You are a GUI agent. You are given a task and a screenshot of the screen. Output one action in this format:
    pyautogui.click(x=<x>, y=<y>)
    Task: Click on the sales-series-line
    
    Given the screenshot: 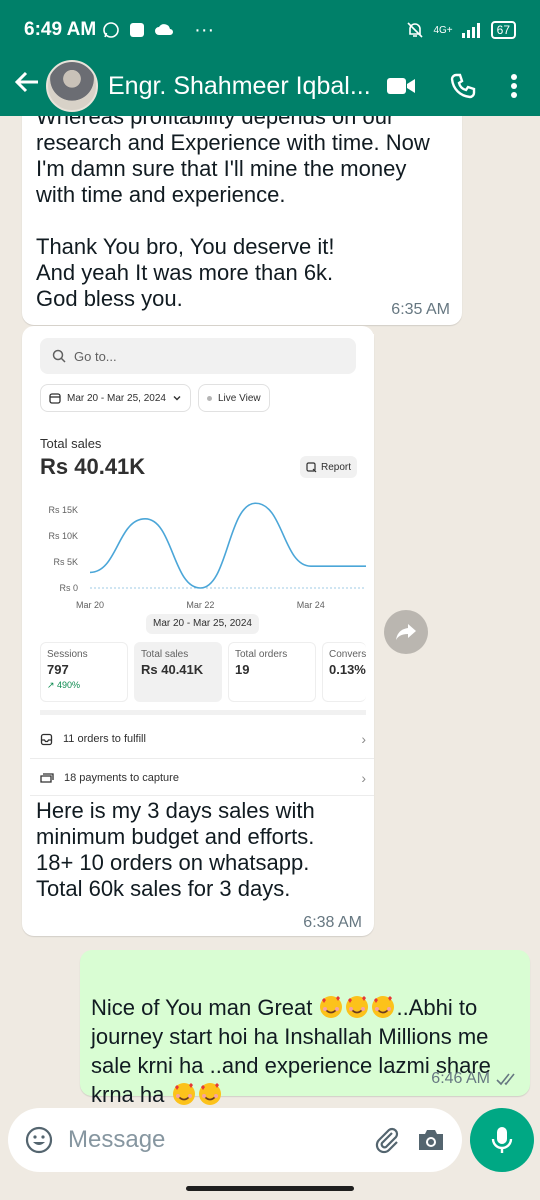 What is the action you would take?
    pyautogui.click(x=227, y=545)
    